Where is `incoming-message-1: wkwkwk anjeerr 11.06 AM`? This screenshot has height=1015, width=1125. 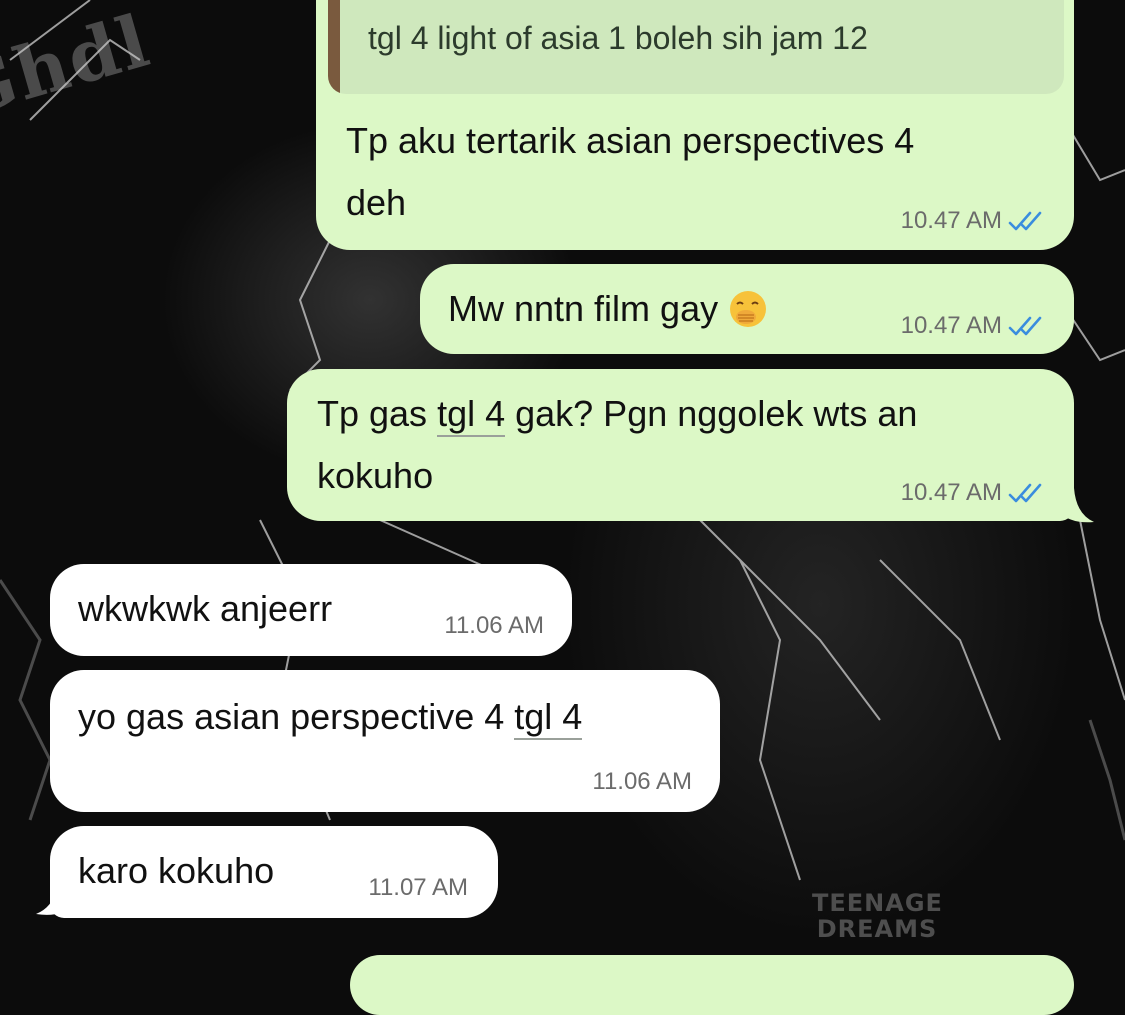 incoming-message-1: wkwkwk anjeerr 11.06 AM is located at coordinates (311, 610).